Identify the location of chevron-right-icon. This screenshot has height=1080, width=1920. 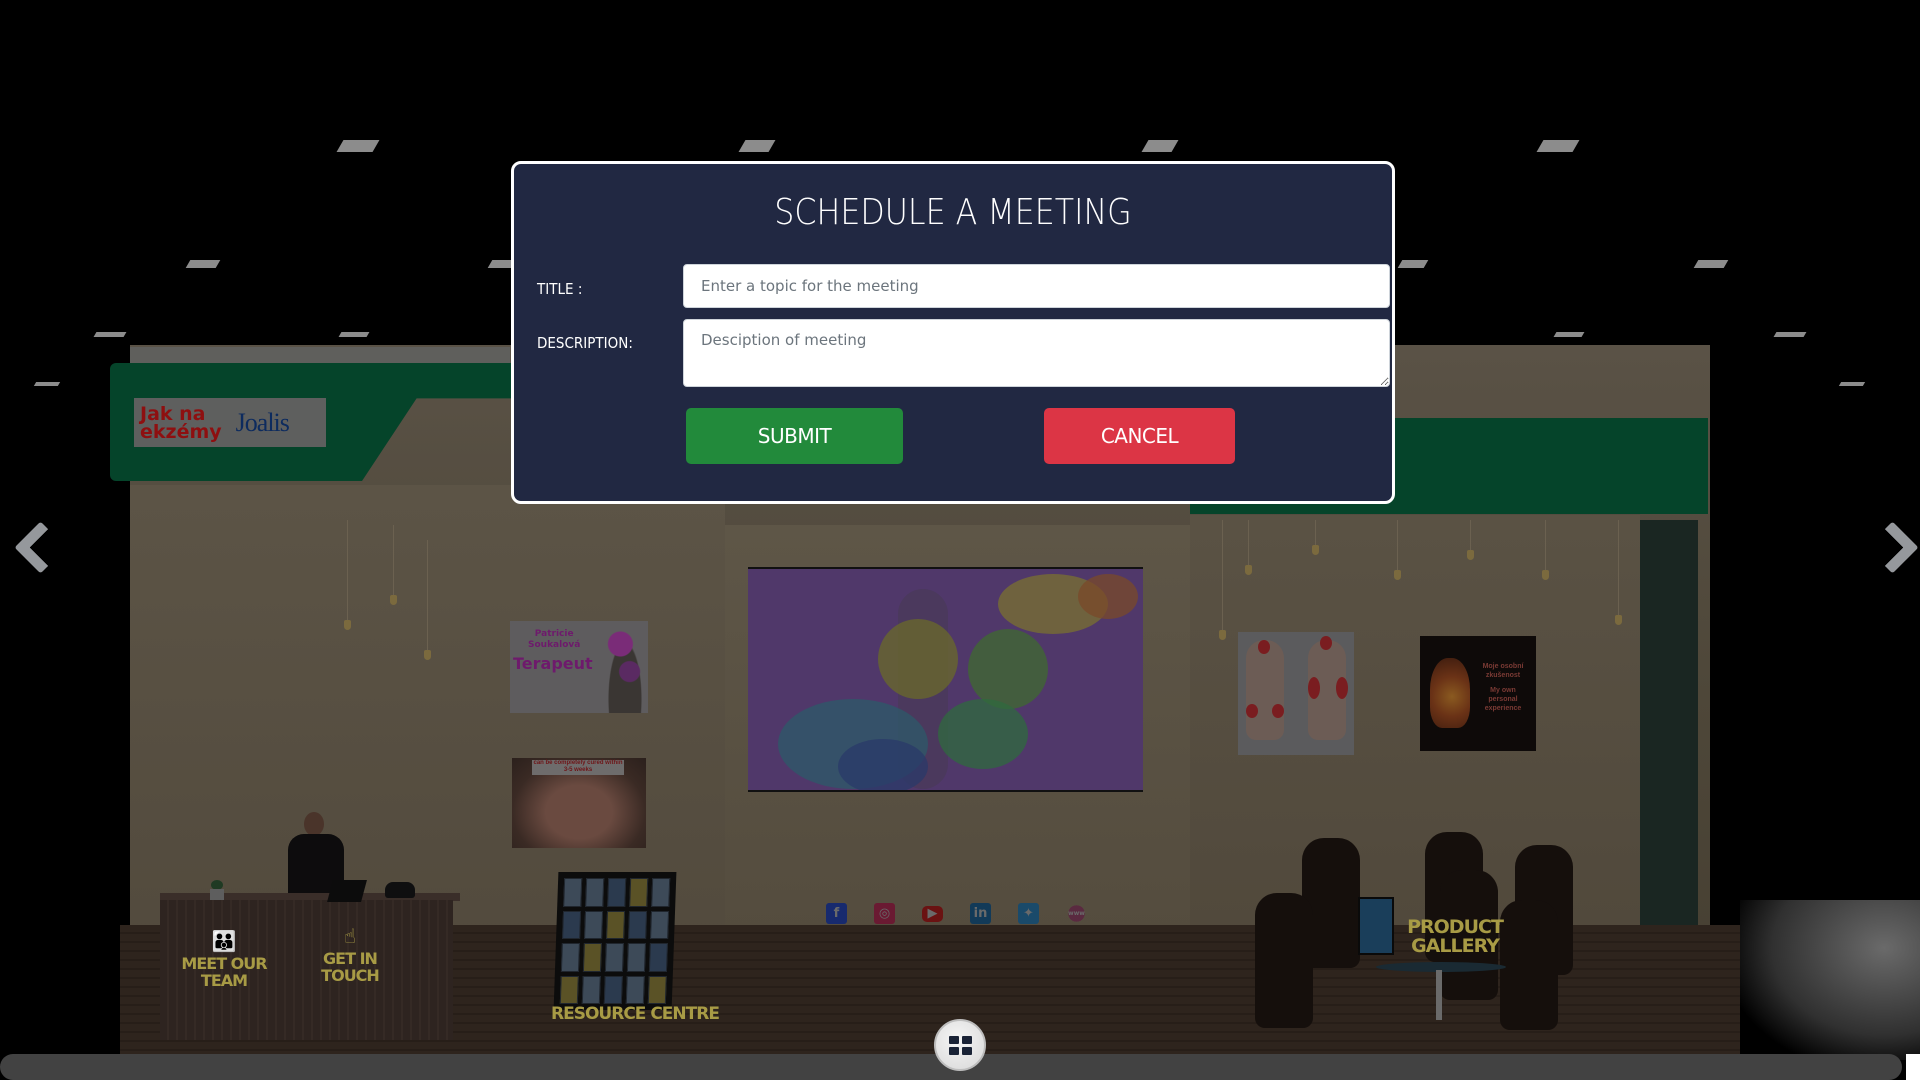
(1892, 544).